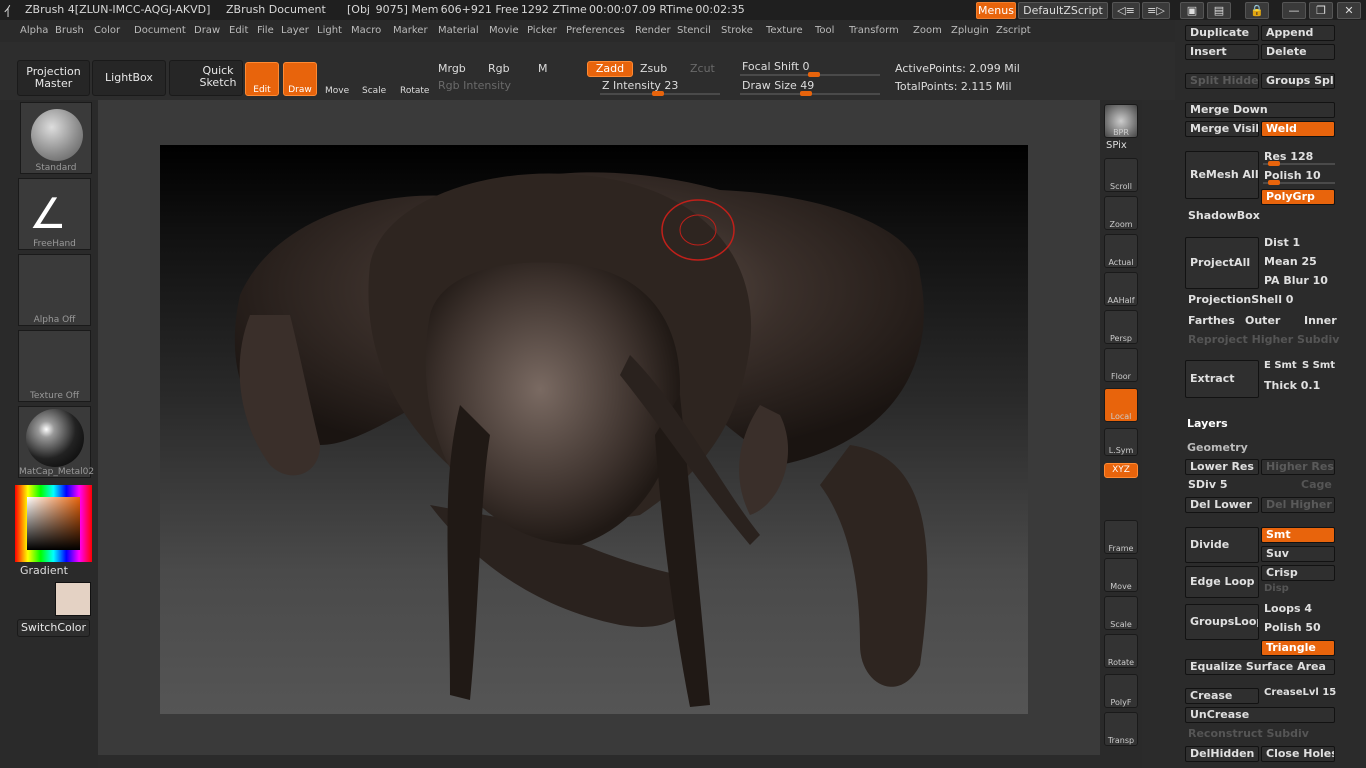  I want to click on uncrease-button: UnCrease, so click(1260, 715).